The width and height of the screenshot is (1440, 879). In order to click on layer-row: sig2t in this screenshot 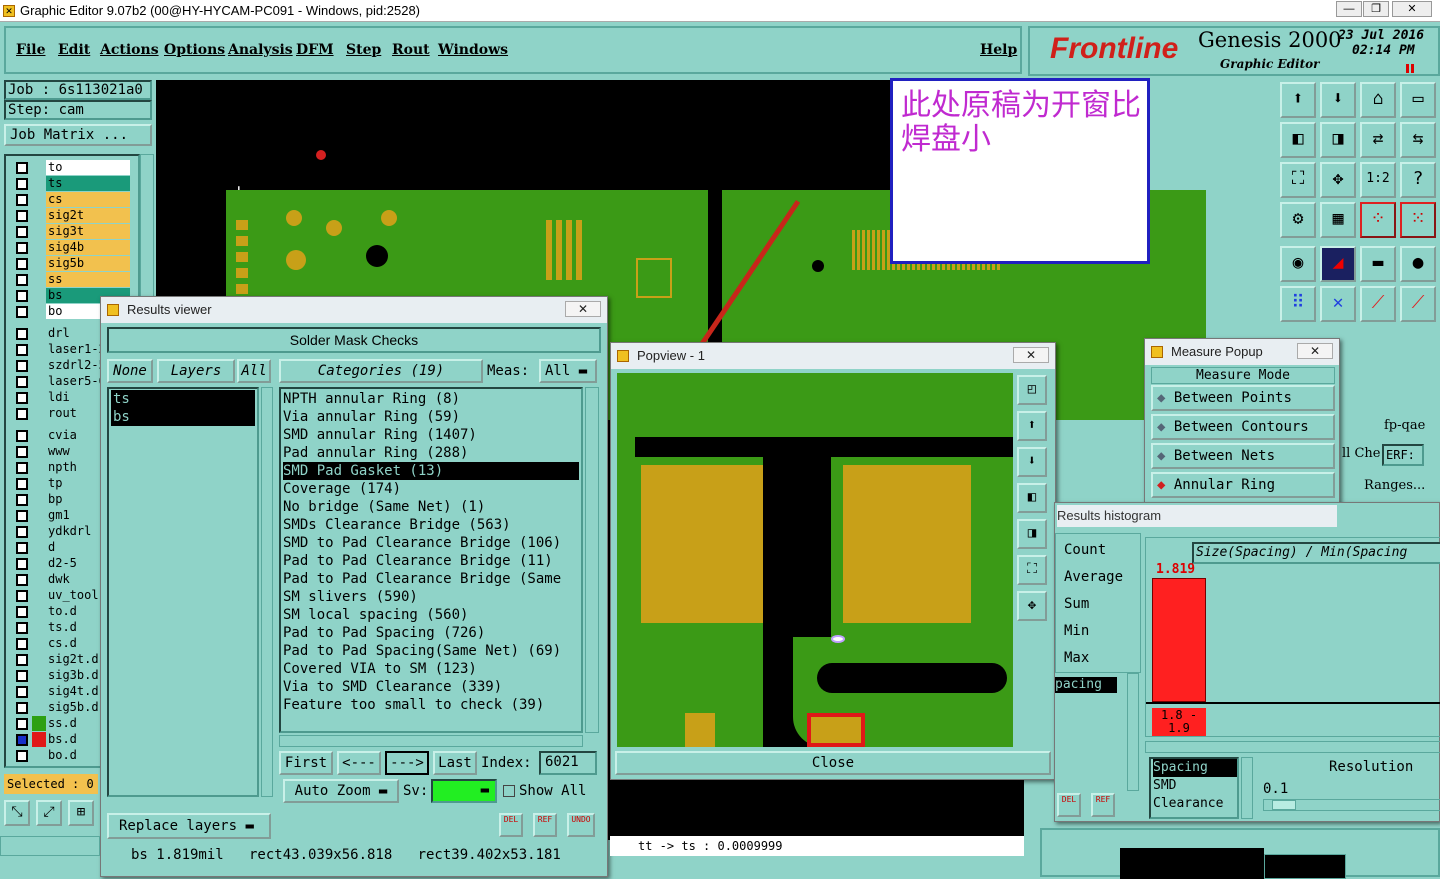, I will do `click(72, 216)`.